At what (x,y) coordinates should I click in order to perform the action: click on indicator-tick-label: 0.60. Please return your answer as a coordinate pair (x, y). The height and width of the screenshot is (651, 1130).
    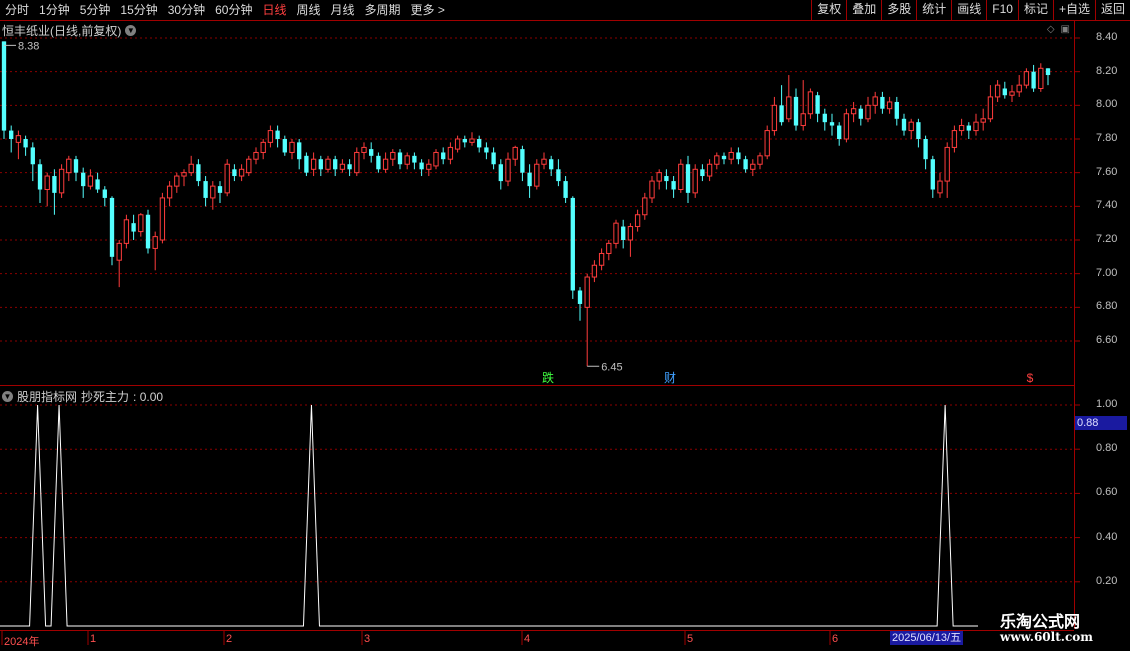
    Looking at the image, I should click on (1107, 492).